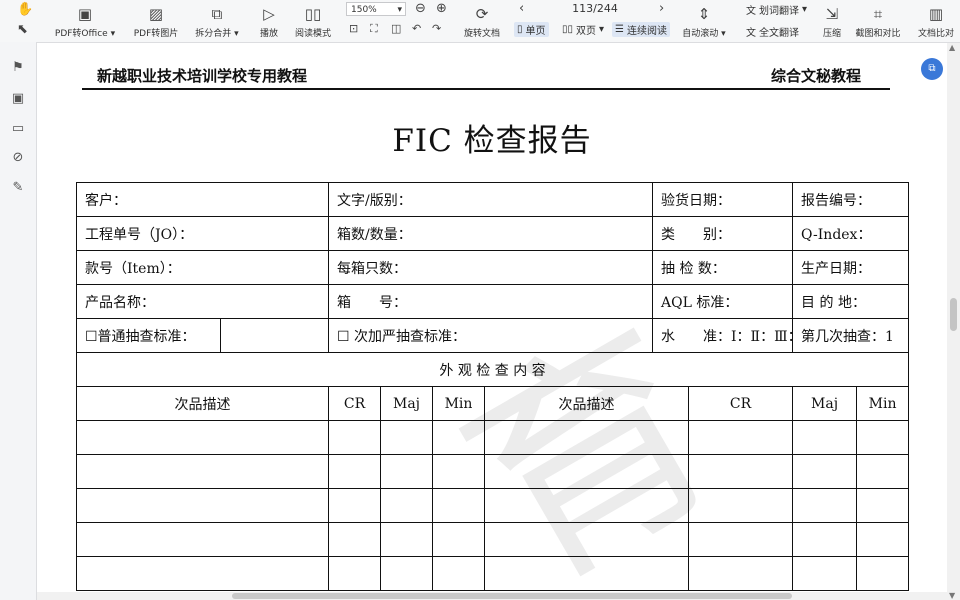 Image resolution: width=960 pixels, height=600 pixels. Describe the element at coordinates (952, 47) in the screenshot. I see `scroll-up-icon: ▲` at that location.